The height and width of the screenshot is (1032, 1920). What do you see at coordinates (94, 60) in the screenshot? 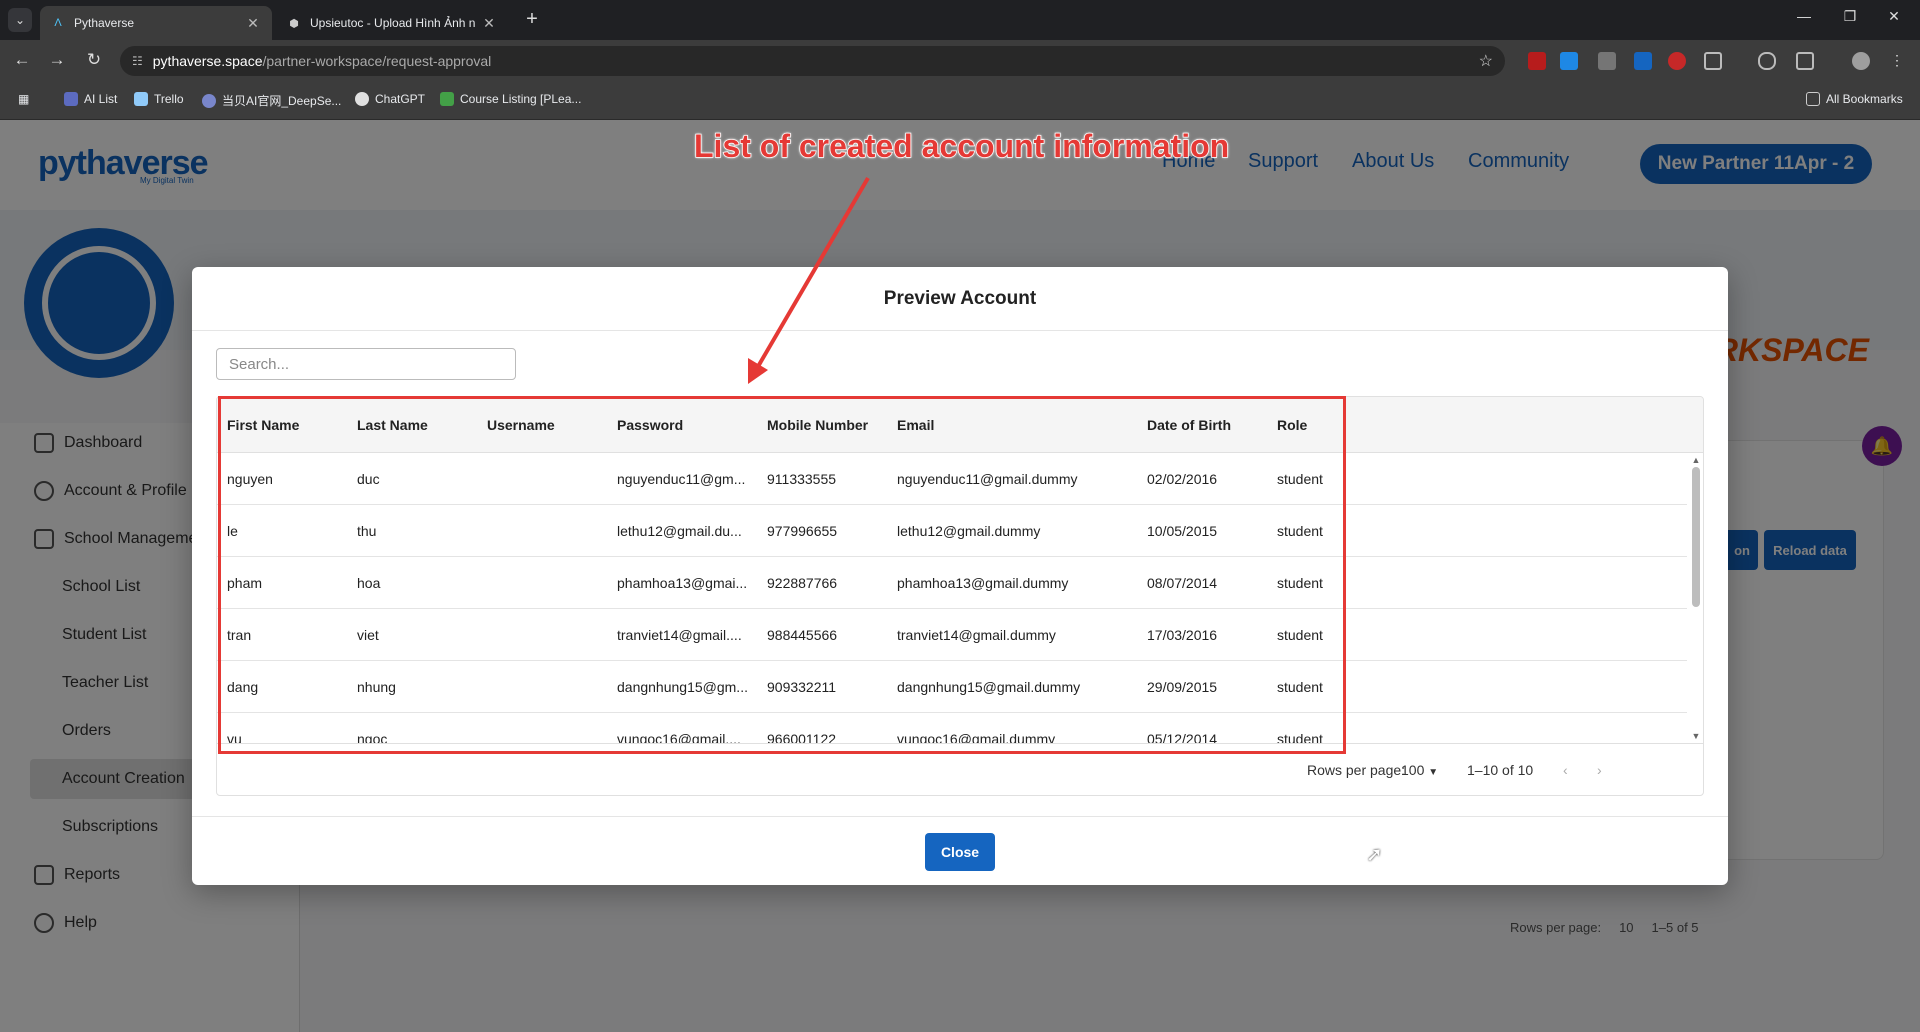
I see `reload-icon: ↻` at bounding box center [94, 60].